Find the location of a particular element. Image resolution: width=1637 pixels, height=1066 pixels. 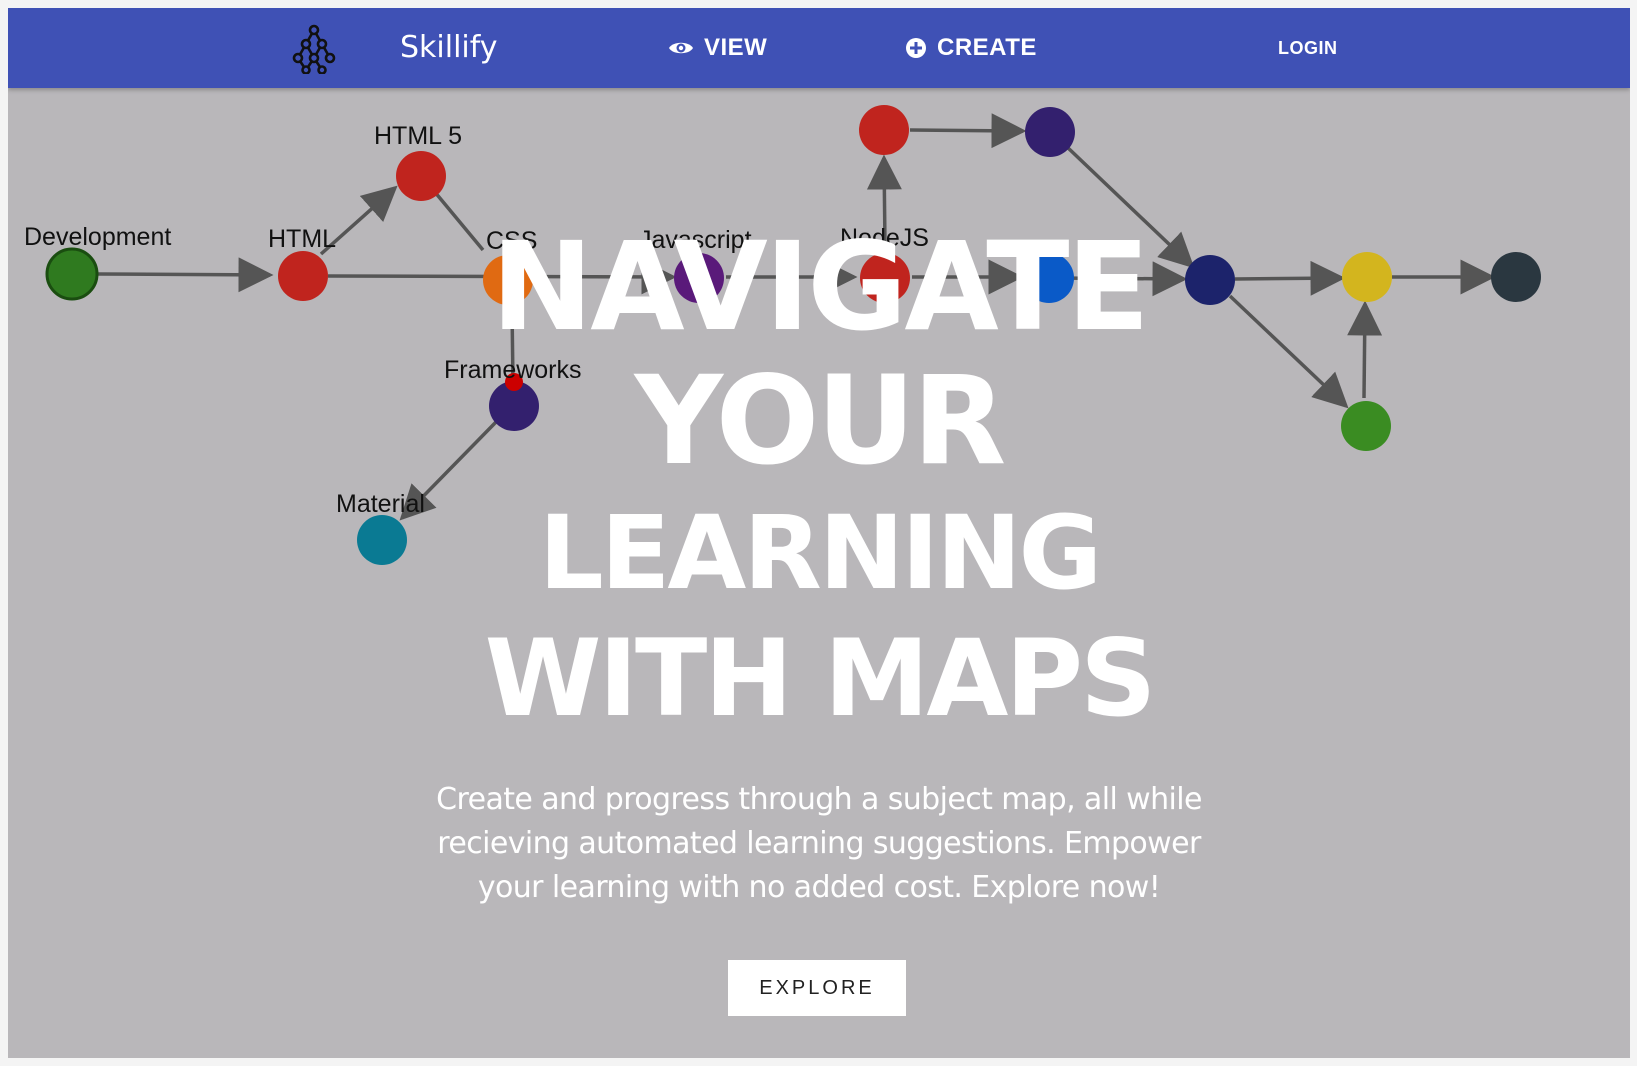

login-button: LOGIN is located at coordinates (1308, 48).